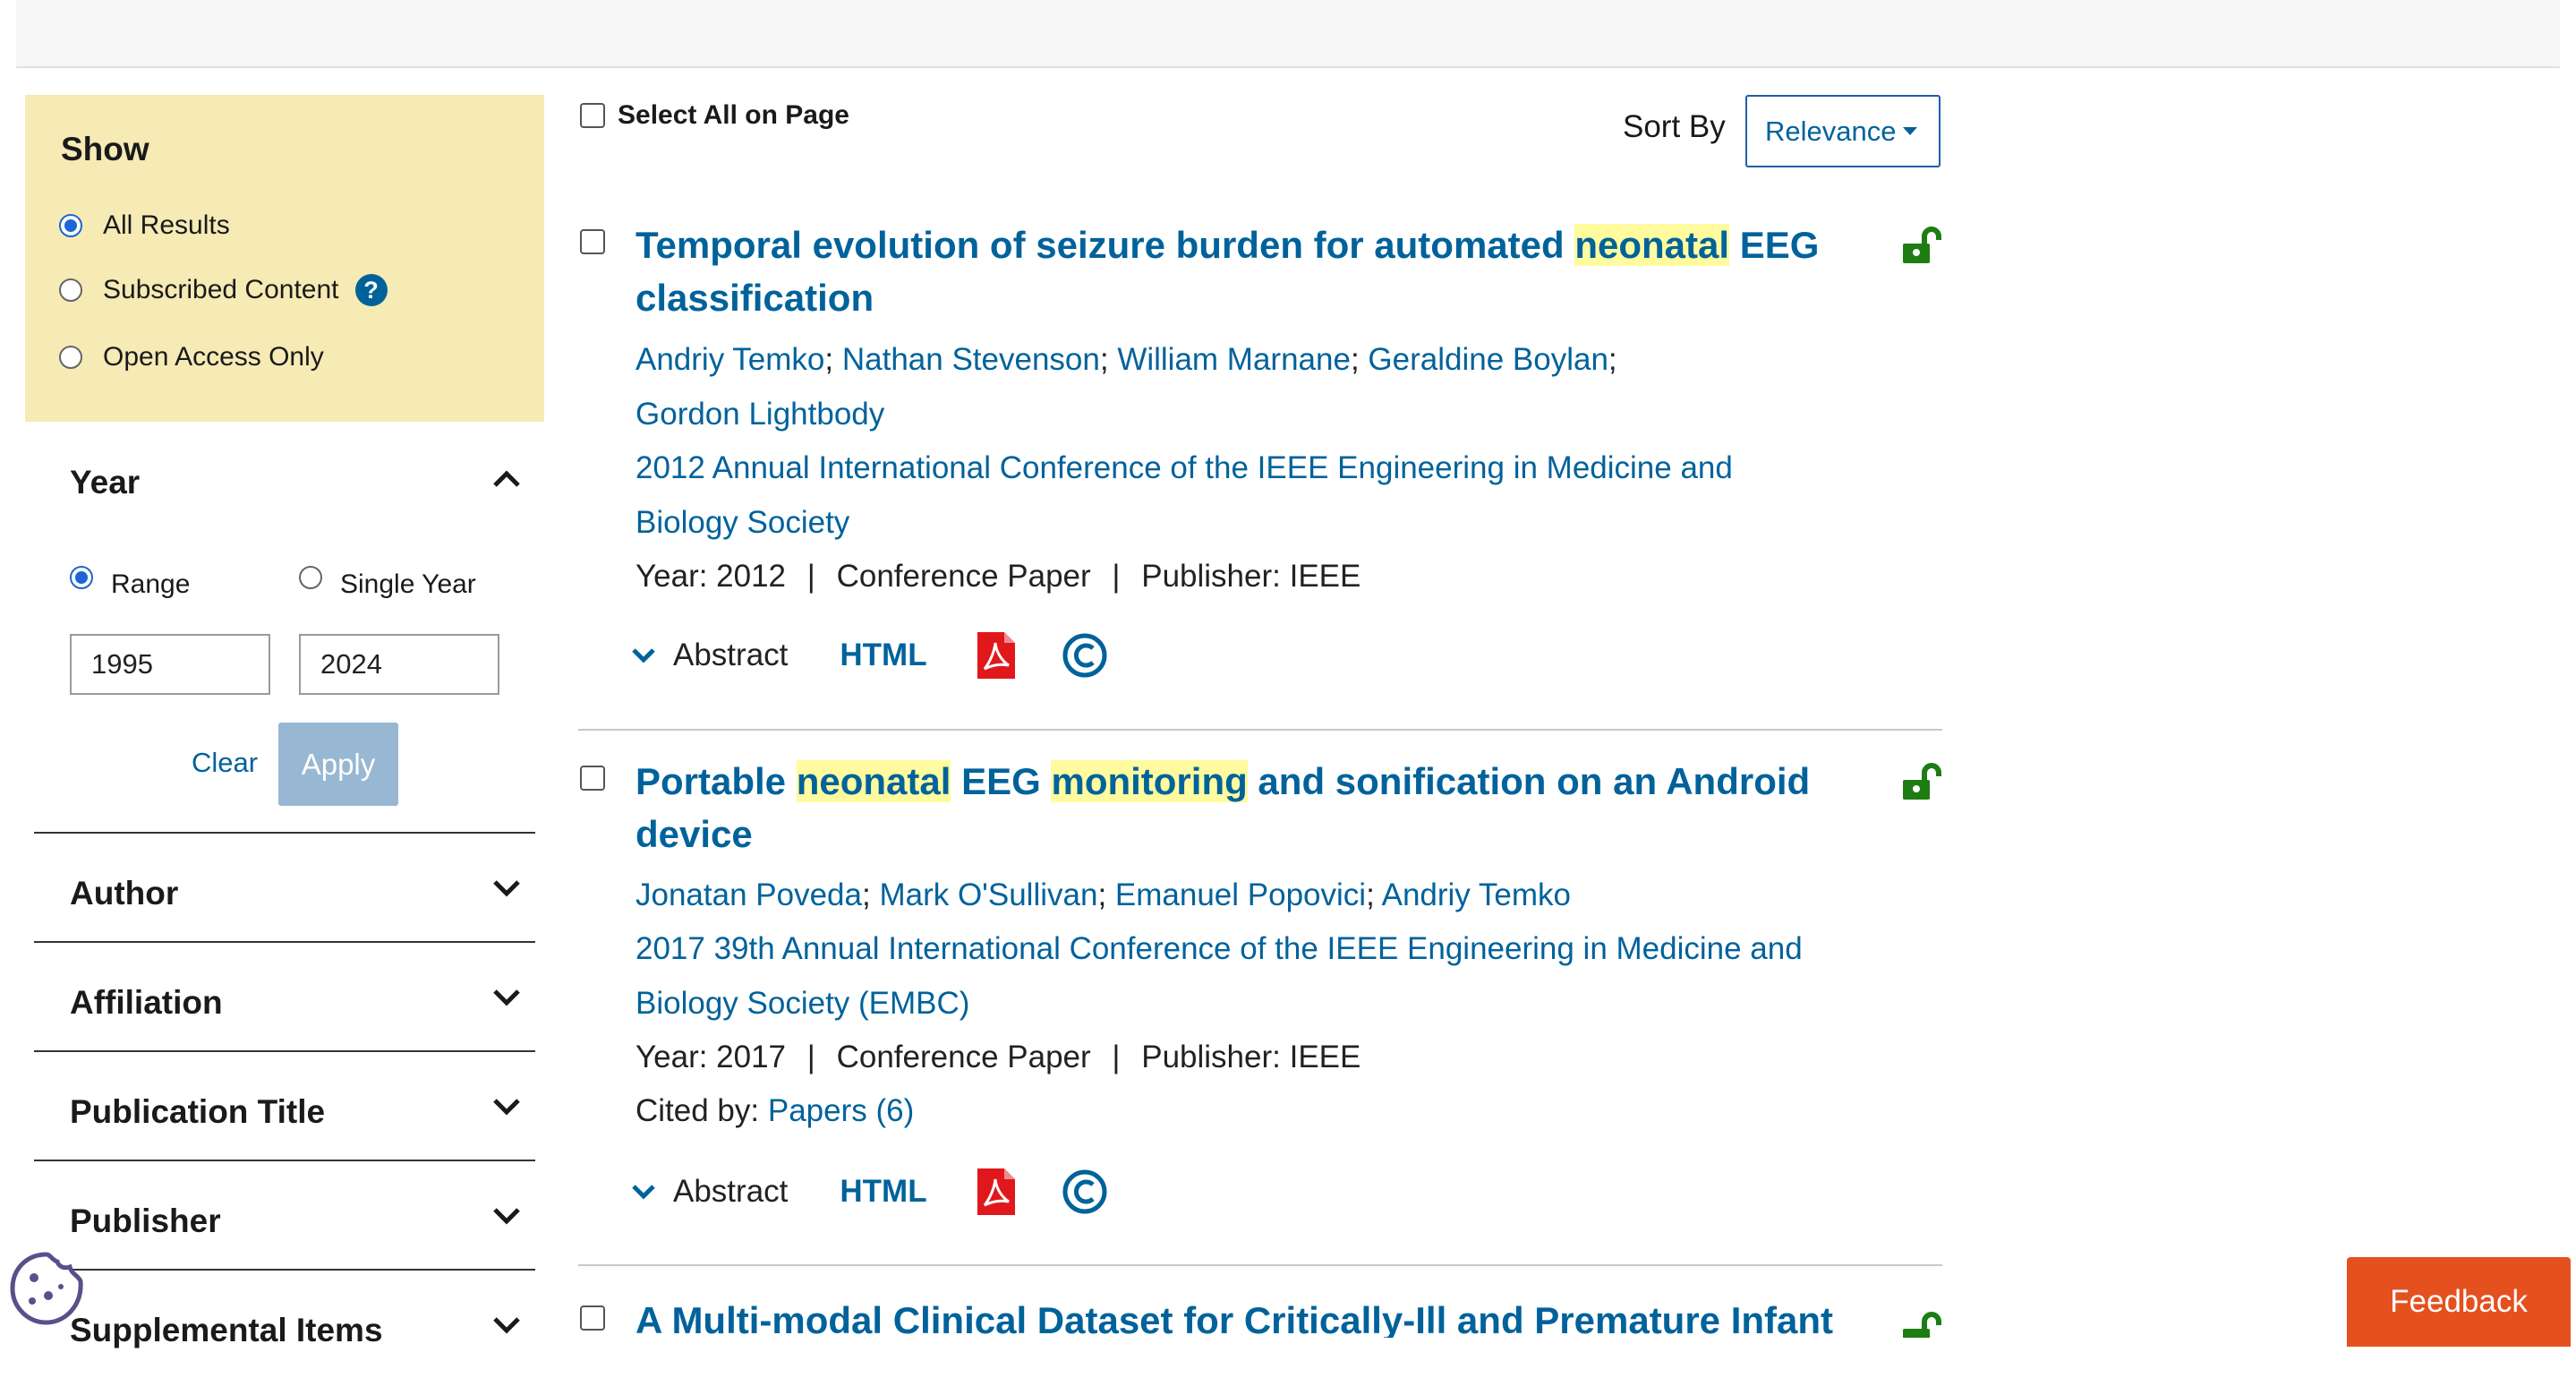 The image size is (2576, 1378). What do you see at coordinates (1234, 359) in the screenshot?
I see `author-link: William Marnane` at bounding box center [1234, 359].